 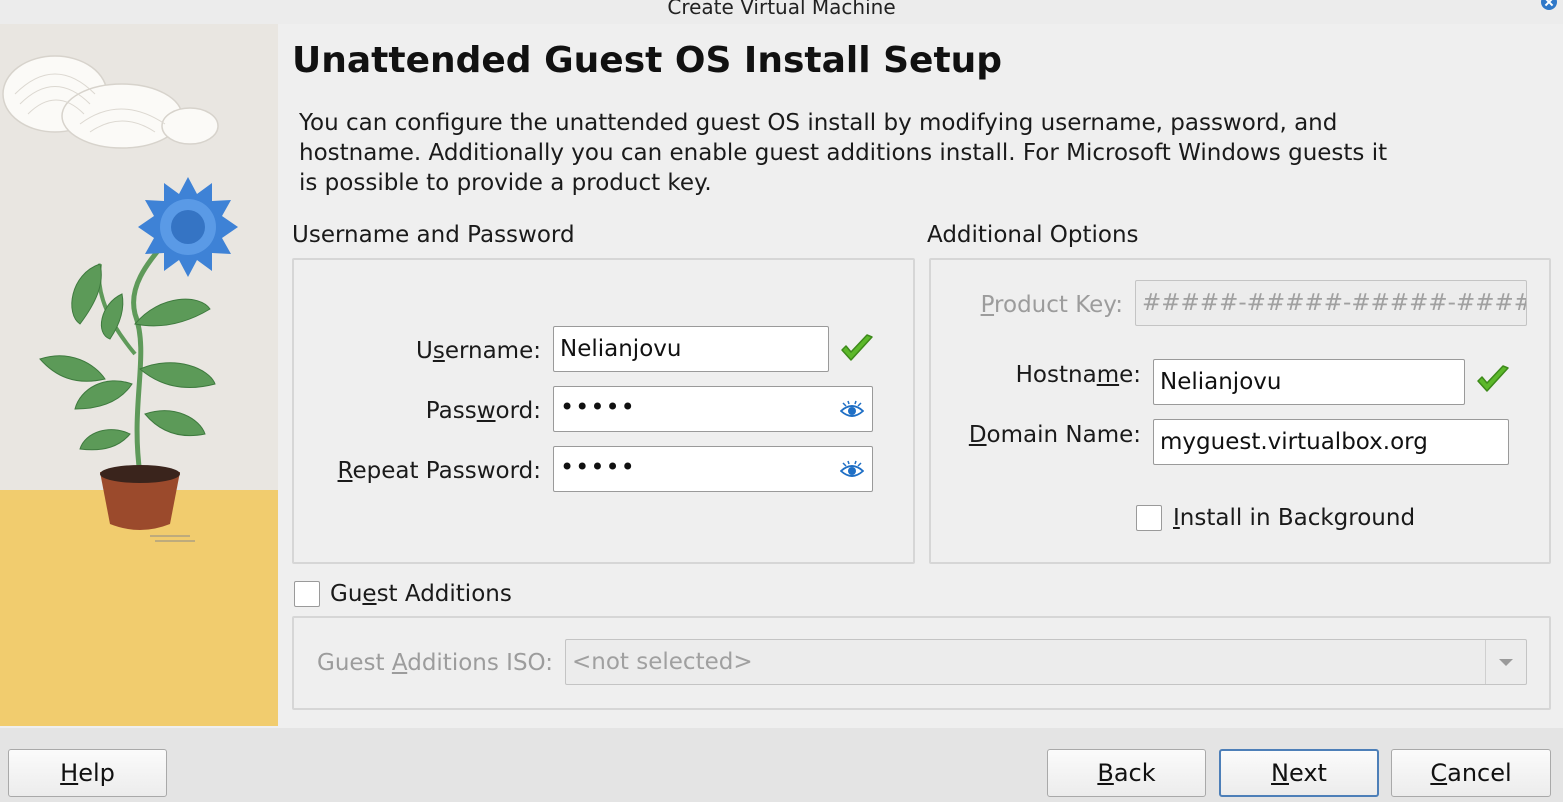 What do you see at coordinates (713, 469) in the screenshot?
I see `repeat-password-field: •••••` at bounding box center [713, 469].